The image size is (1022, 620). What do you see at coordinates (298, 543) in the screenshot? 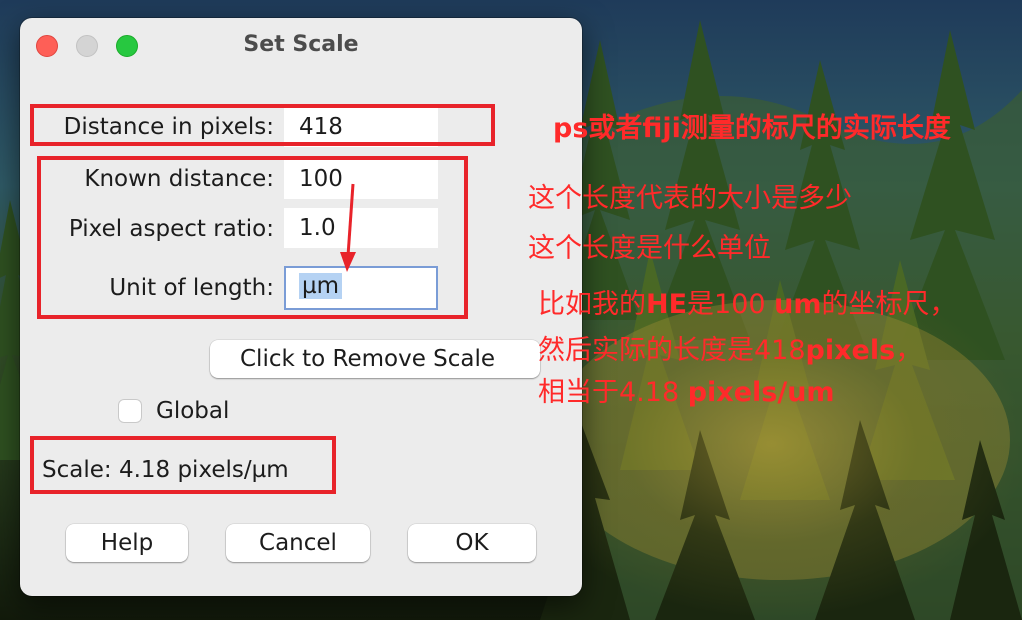
I see `cancel-button: Cancel` at bounding box center [298, 543].